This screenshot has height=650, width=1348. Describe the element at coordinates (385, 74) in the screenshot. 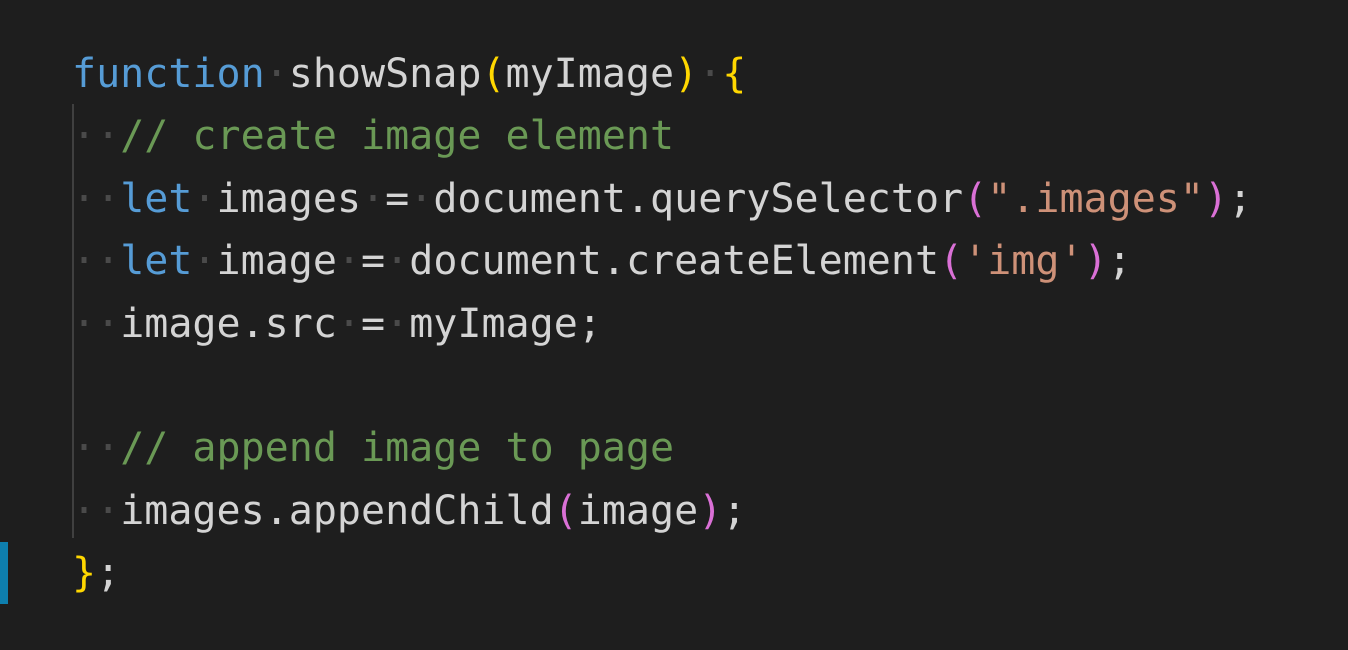

I see `function-name: showSnap` at that location.